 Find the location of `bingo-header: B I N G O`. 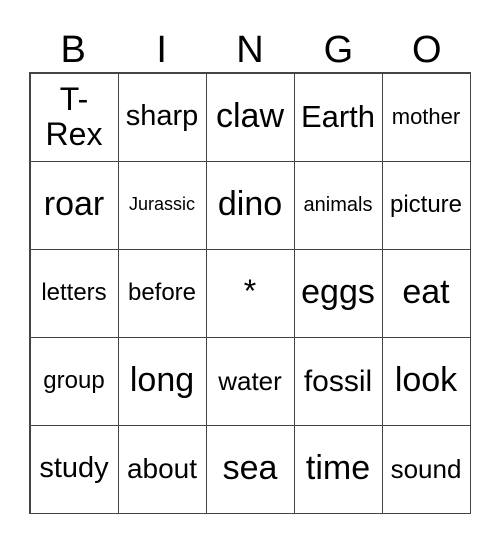

bingo-header: B I N G O is located at coordinates (250, 50).